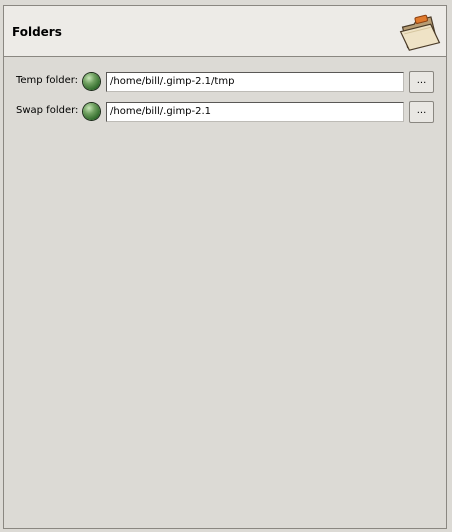  I want to click on panel-header: Folders, so click(225, 31).